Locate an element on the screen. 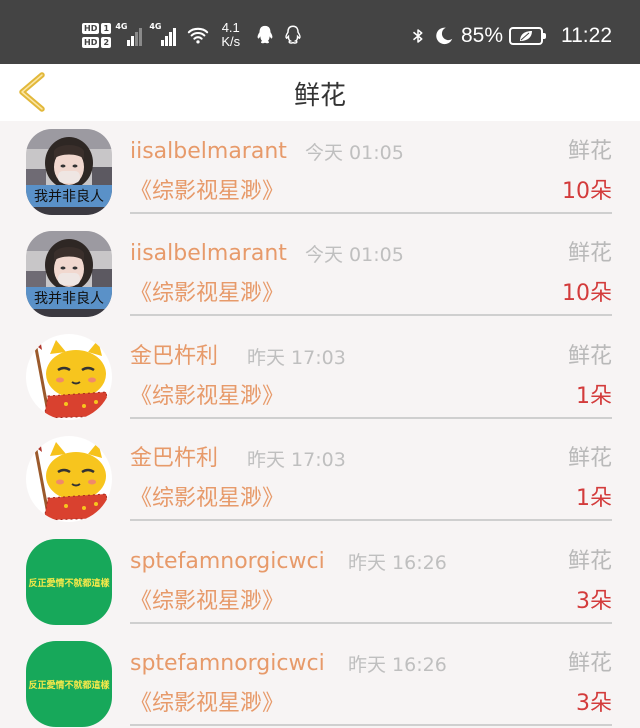  hd-1-indicator: HD 1 is located at coordinates (97, 28).